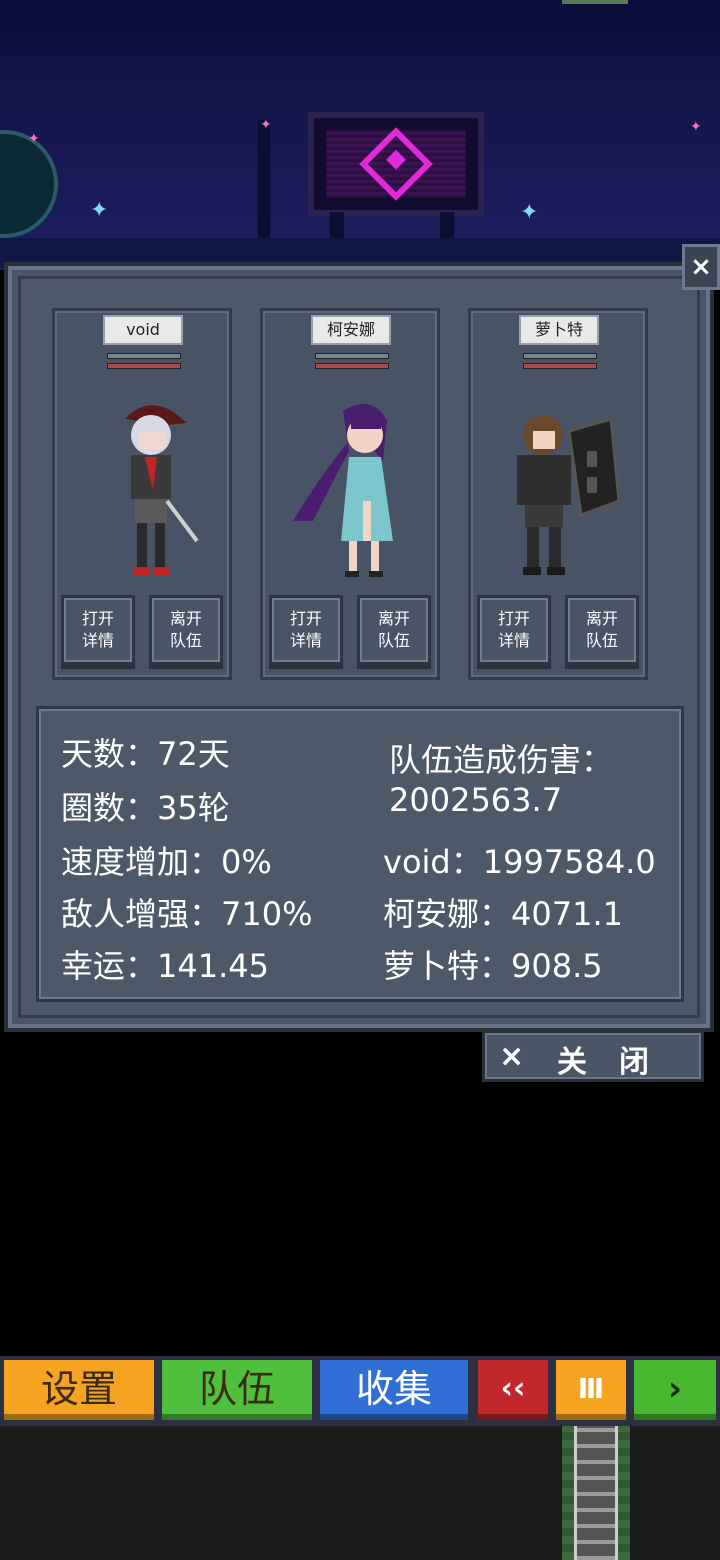 The image size is (720, 1560). What do you see at coordinates (237, 1390) in the screenshot?
I see `team-button: 队伍` at bounding box center [237, 1390].